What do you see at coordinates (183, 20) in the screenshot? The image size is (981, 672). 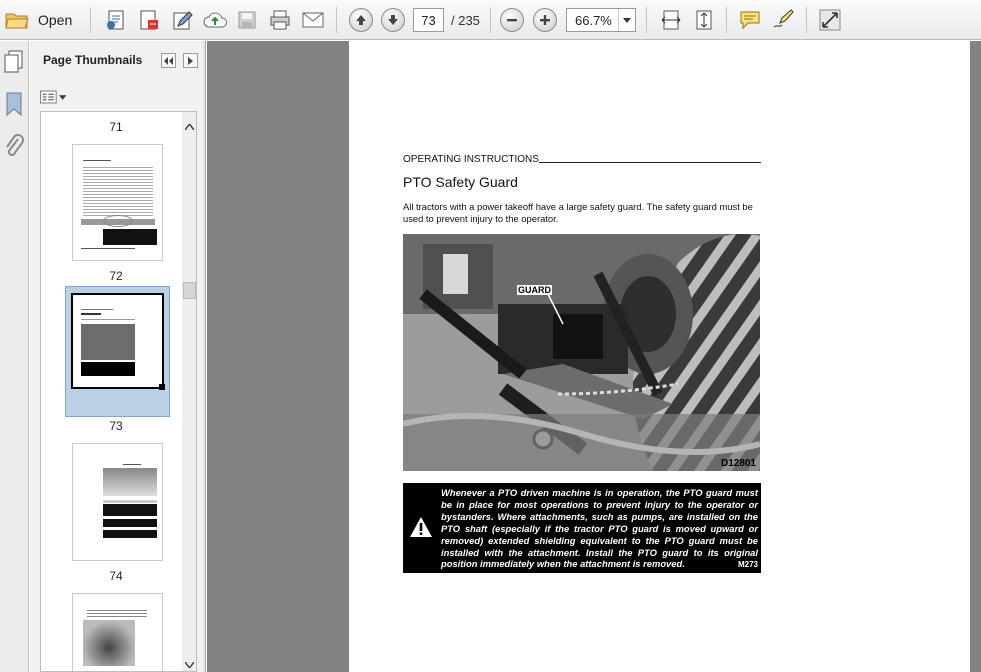 I see `edit-icon` at bounding box center [183, 20].